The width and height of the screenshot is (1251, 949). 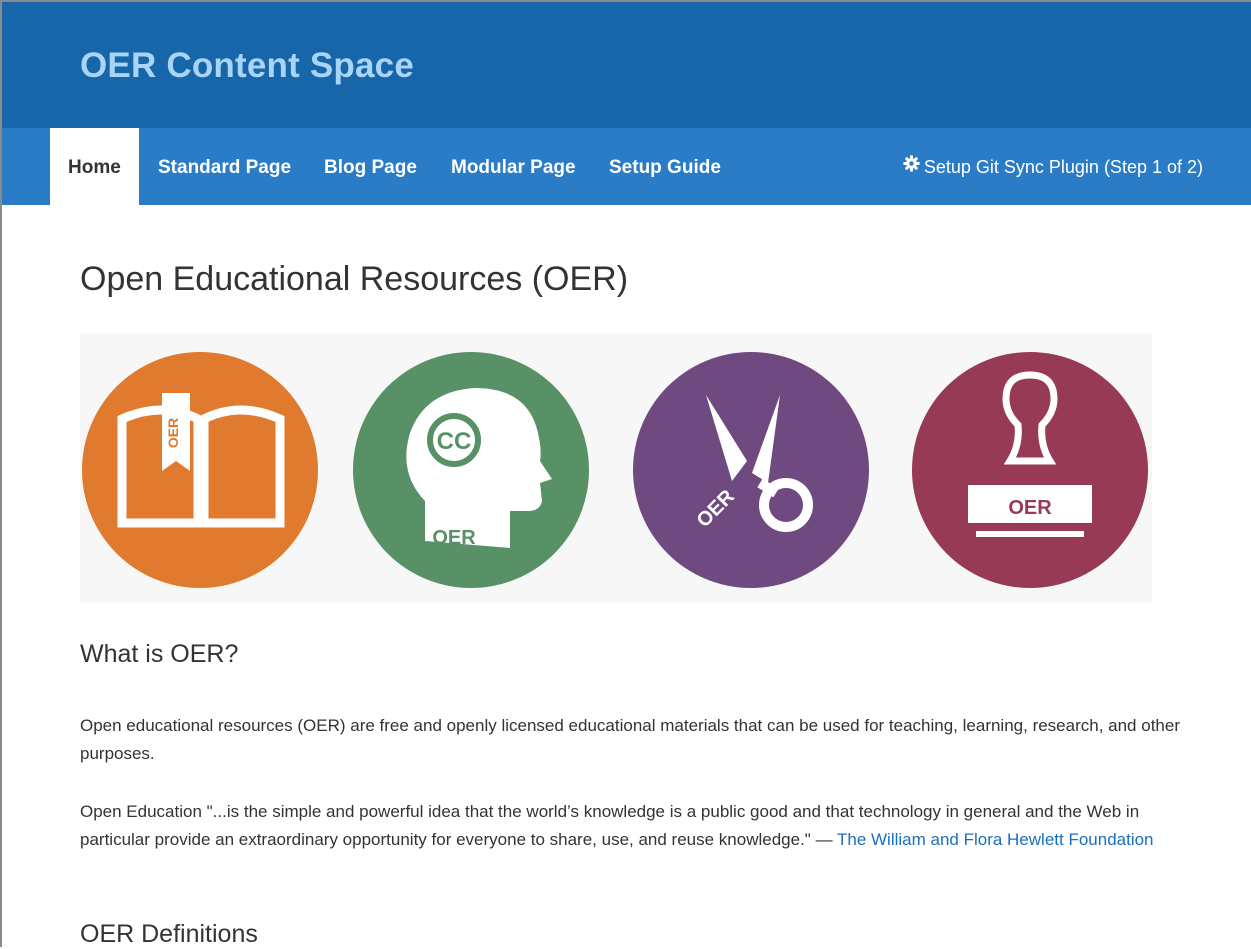 What do you see at coordinates (159, 654) in the screenshot?
I see `what-is-oer-heading: What is OER?` at bounding box center [159, 654].